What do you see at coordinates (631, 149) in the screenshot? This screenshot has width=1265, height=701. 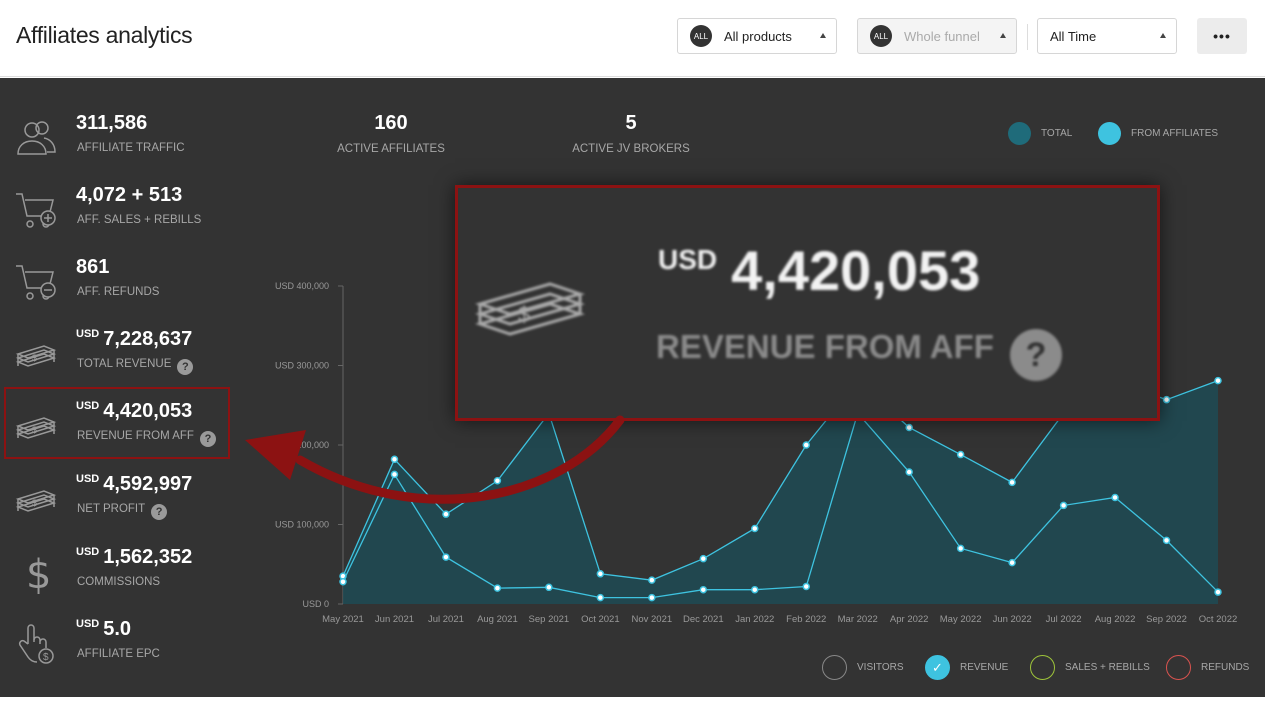 I see `kpi-label: ACTIVE JV BROKERS` at bounding box center [631, 149].